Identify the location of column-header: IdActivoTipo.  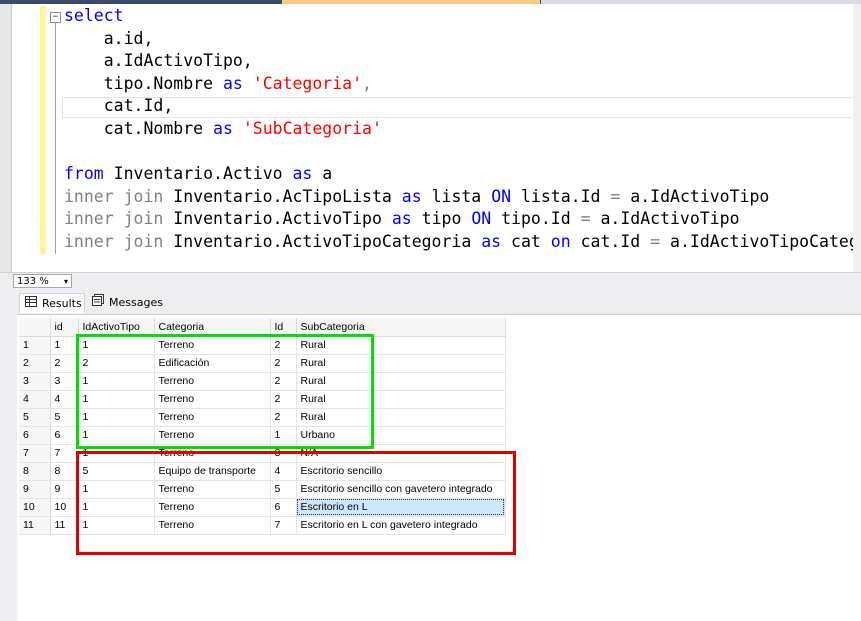
(116, 327).